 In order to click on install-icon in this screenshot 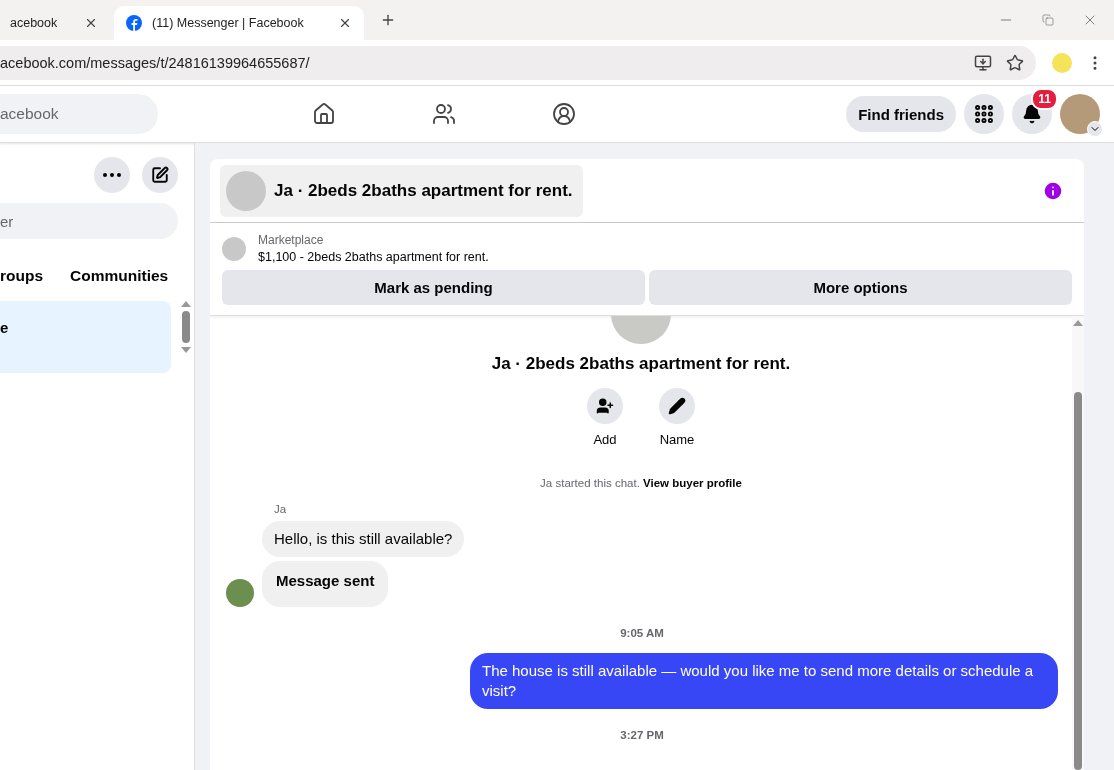, I will do `click(983, 62)`.